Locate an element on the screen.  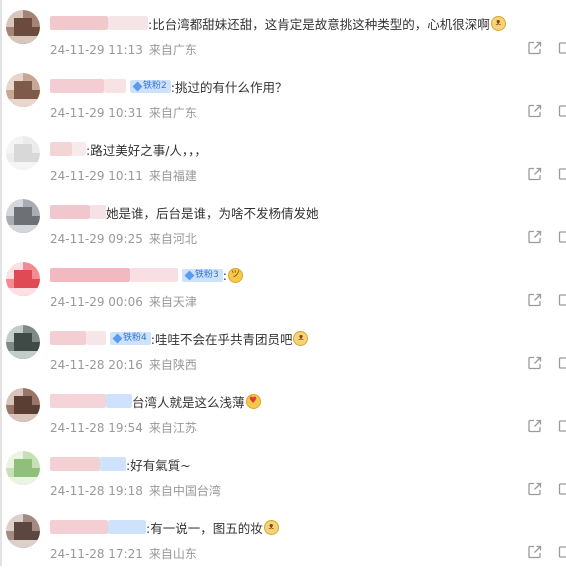
comment-time: 24-11-29 10:31 is located at coordinates (96, 113).